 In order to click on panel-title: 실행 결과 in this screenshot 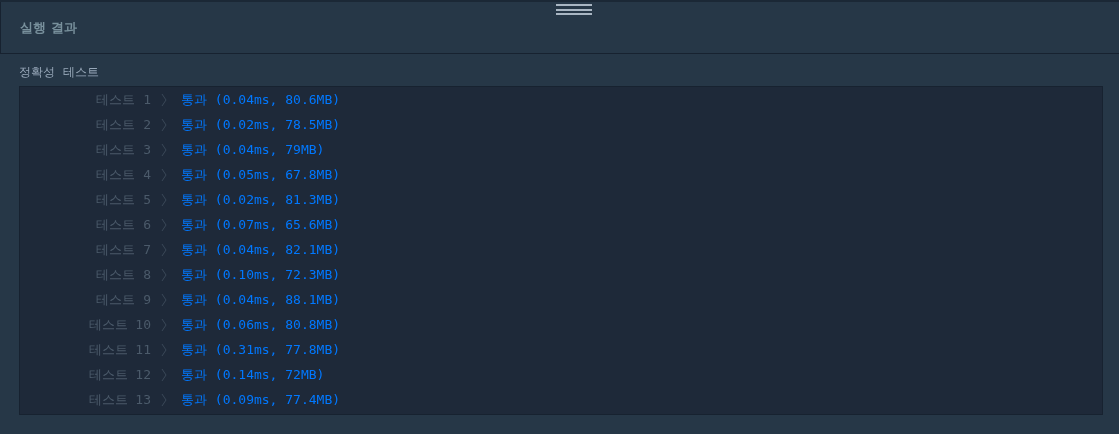, I will do `click(48, 27)`.